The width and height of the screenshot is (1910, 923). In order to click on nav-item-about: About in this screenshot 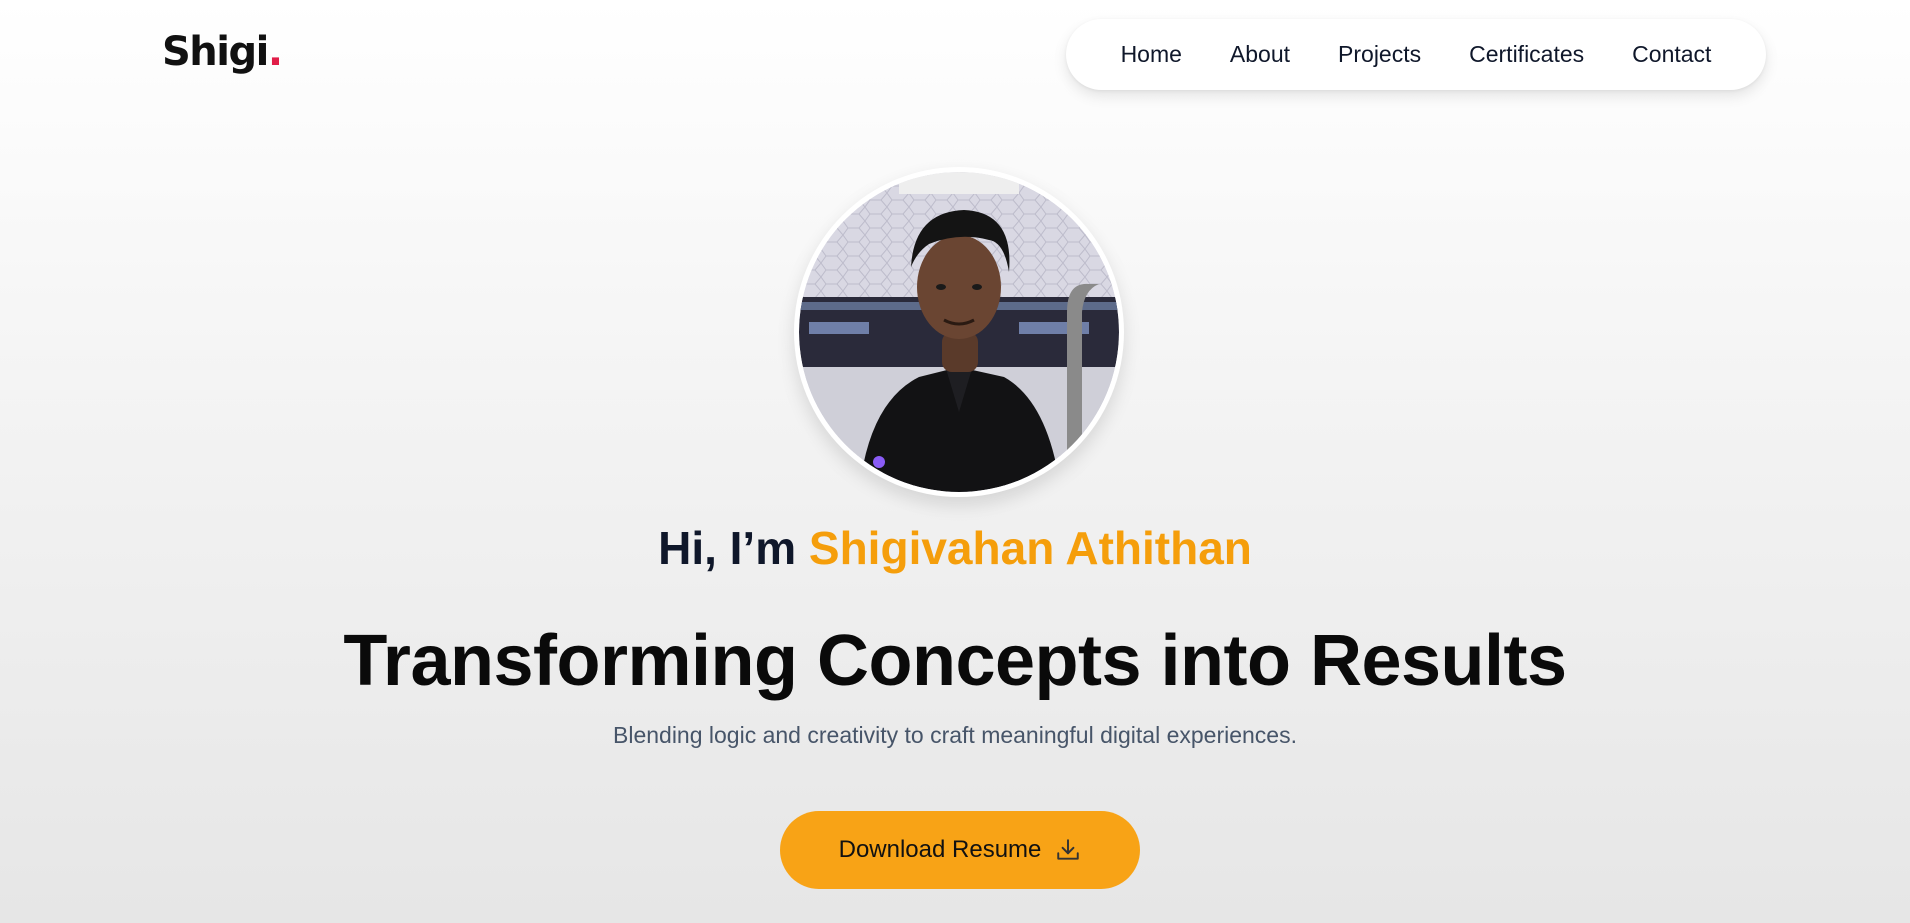, I will do `click(1260, 54)`.